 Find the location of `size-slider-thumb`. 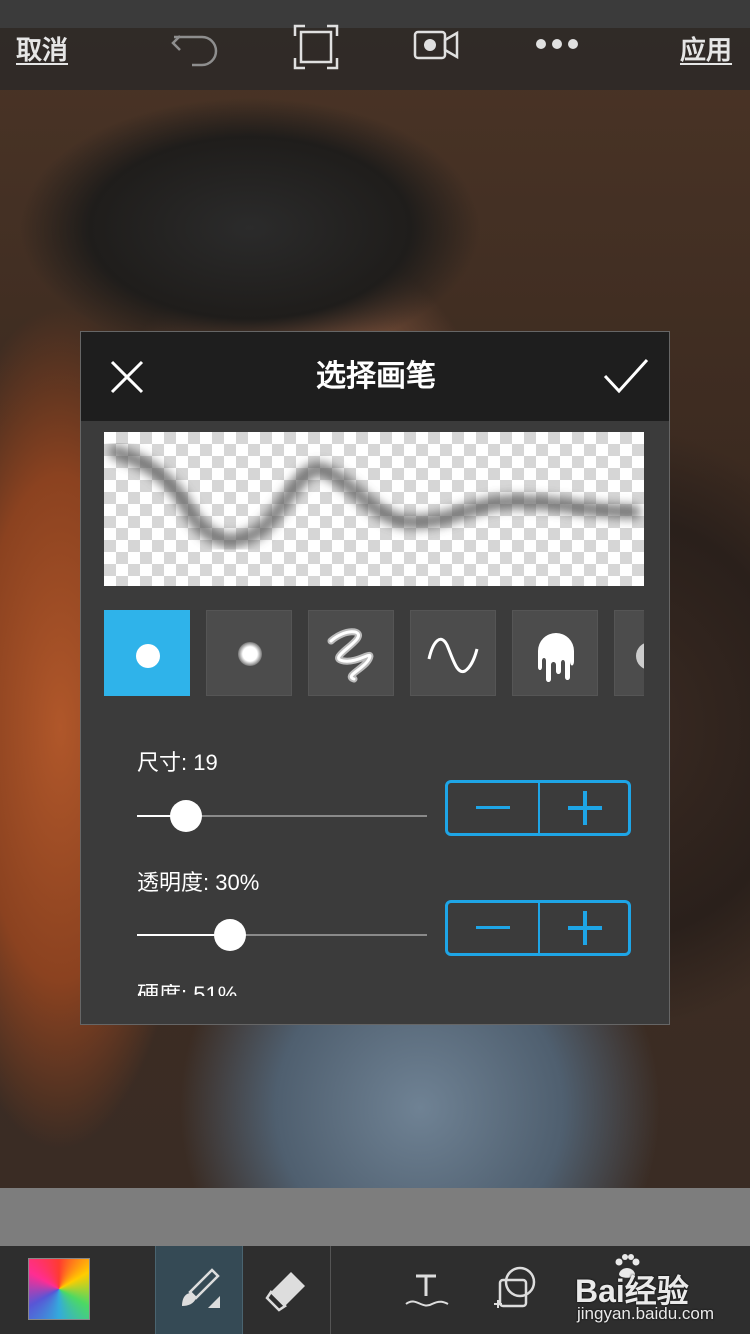

size-slider-thumb is located at coordinates (186, 816).